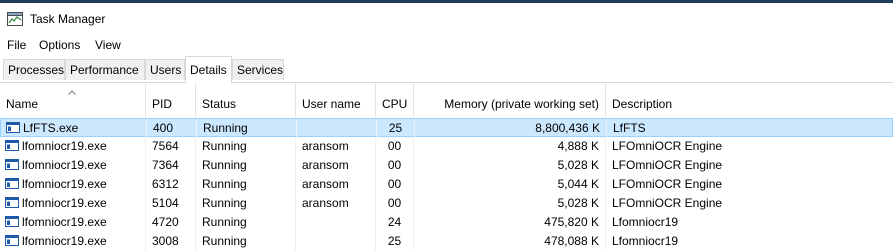 This screenshot has width=893, height=251. What do you see at coordinates (510, 100) in the screenshot?
I see `column-header-memory: Memory (private working set)` at bounding box center [510, 100].